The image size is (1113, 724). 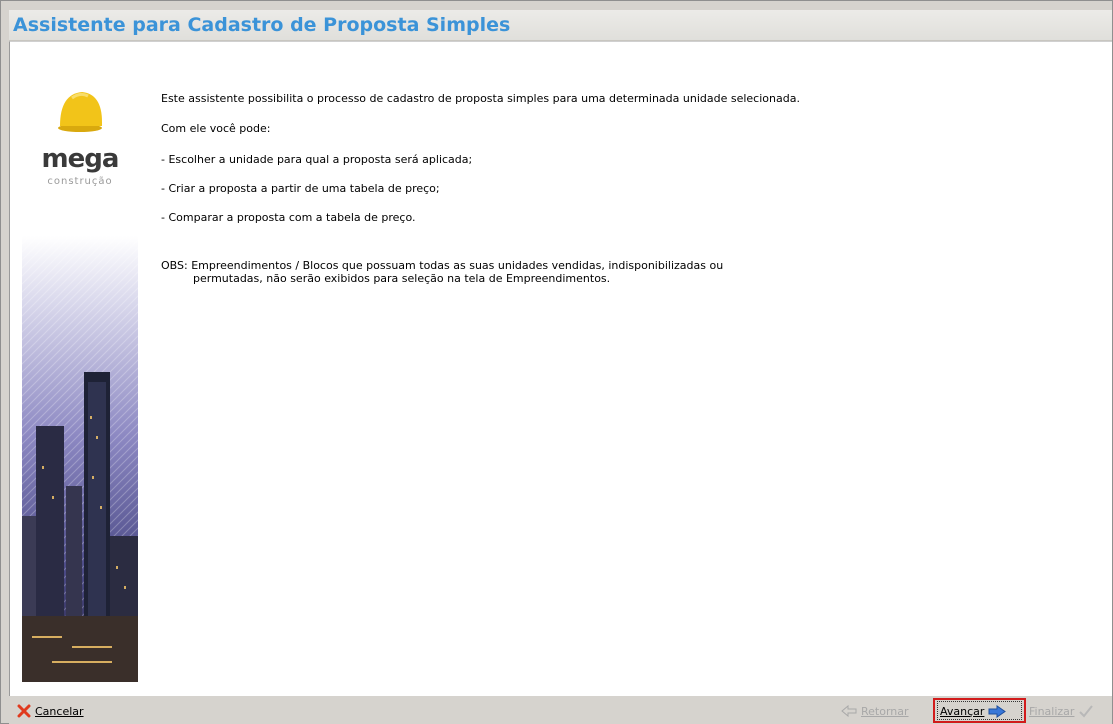 I want to click on finish-button: Finalizar, so click(x=1061, y=711).